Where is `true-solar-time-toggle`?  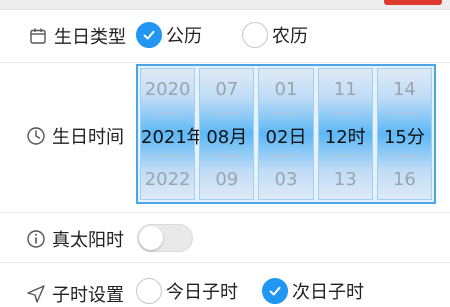 true-solar-time-toggle is located at coordinates (165, 238).